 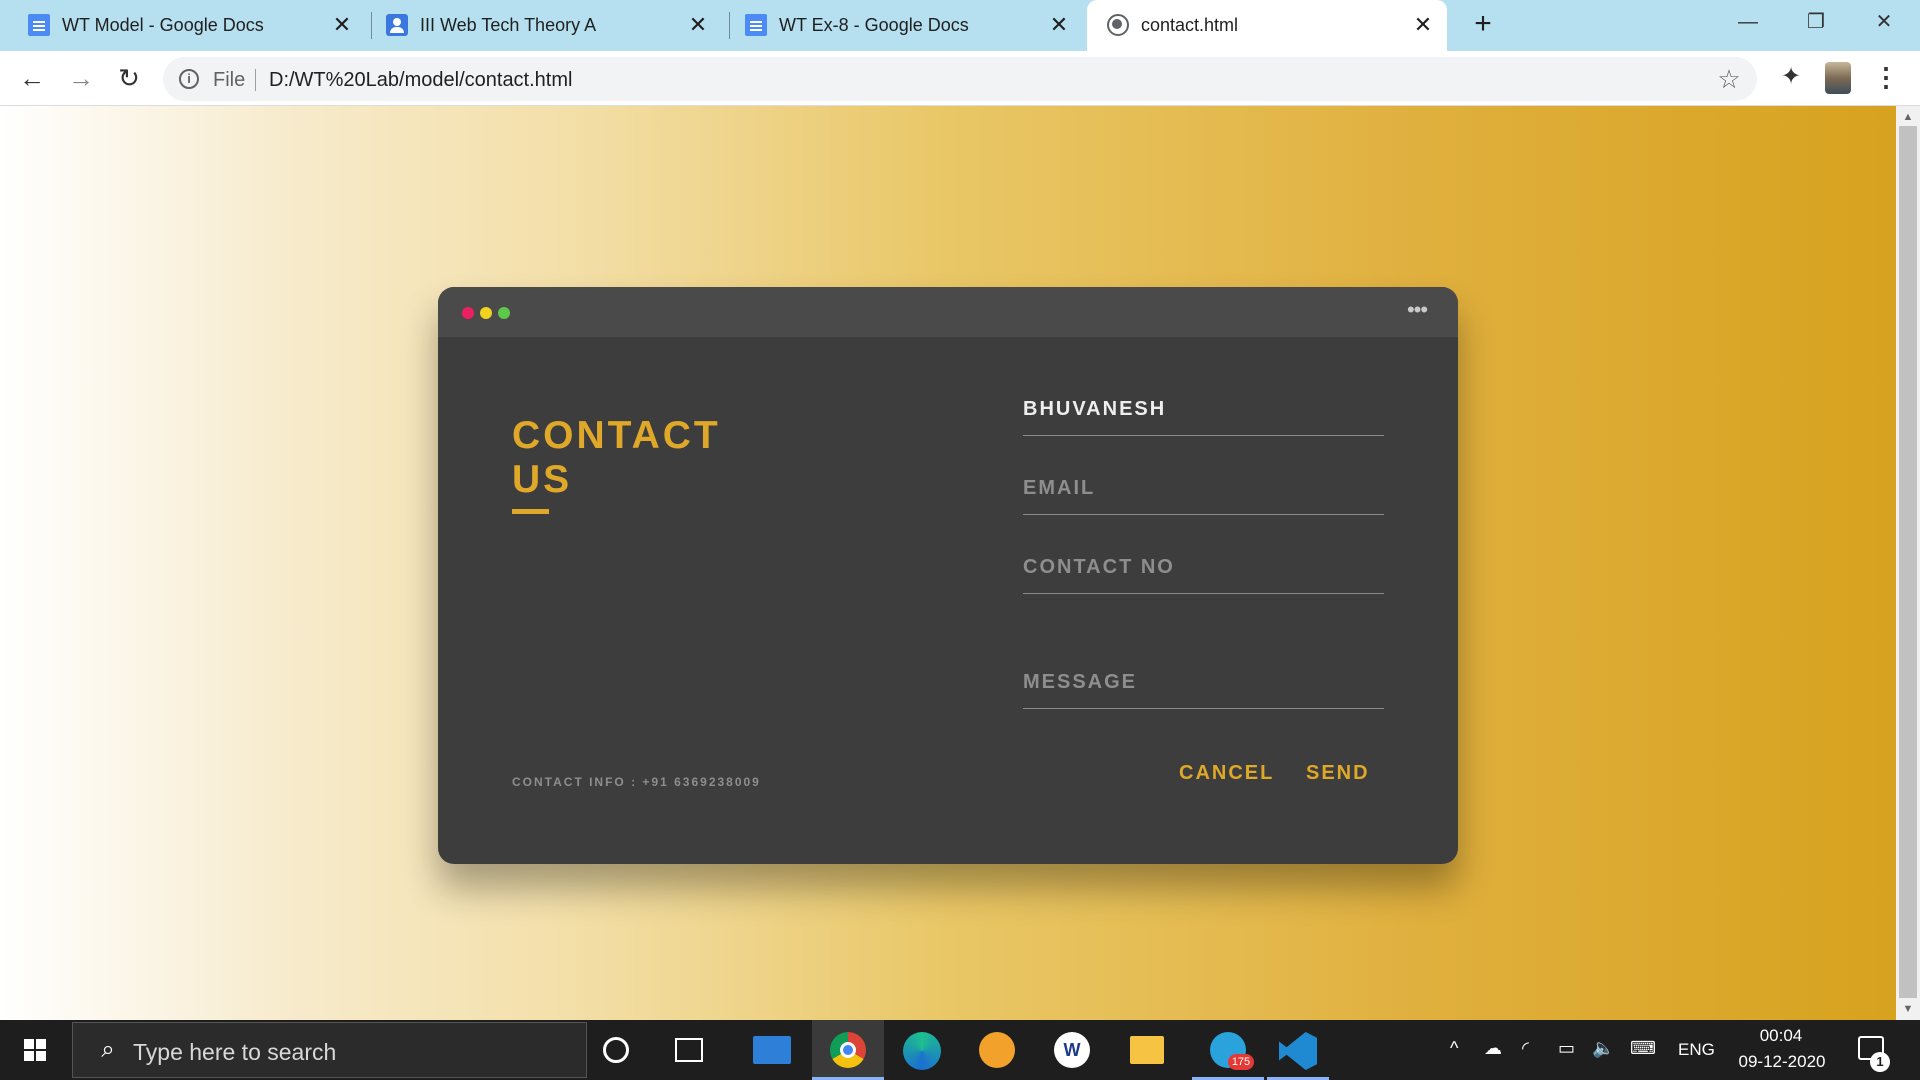 I want to click on tab-wt-ex8: WT Ex-8 - Google Docs ✕, so click(x=904, y=25).